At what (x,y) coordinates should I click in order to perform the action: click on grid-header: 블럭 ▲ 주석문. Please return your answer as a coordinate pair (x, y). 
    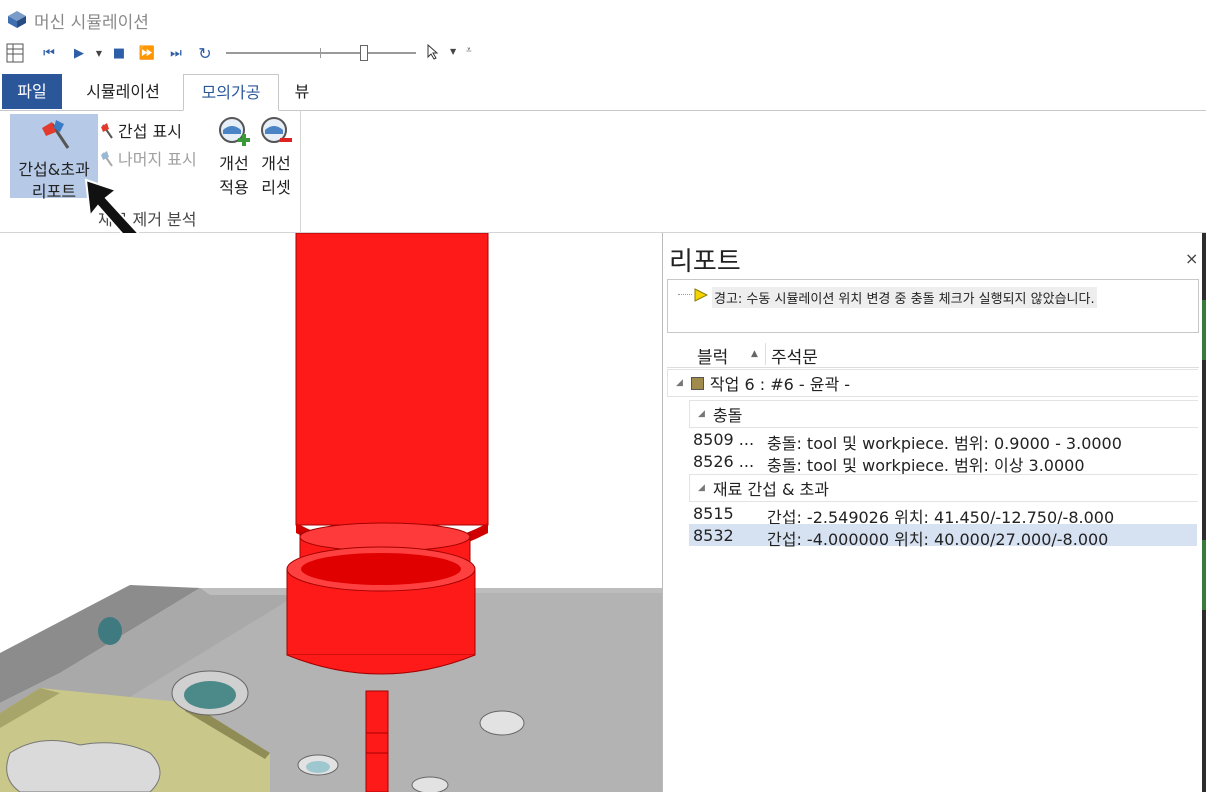
    Looking at the image, I should click on (933, 354).